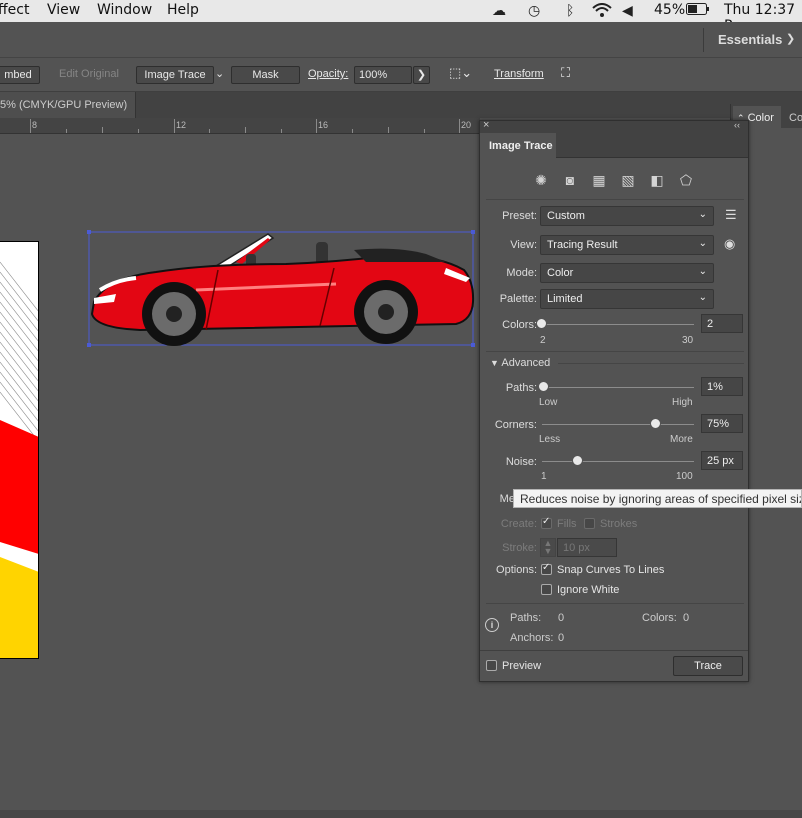 The width and height of the screenshot is (802, 818). Describe the element at coordinates (543, 340) in the screenshot. I see `colors-min-label: 2` at that location.